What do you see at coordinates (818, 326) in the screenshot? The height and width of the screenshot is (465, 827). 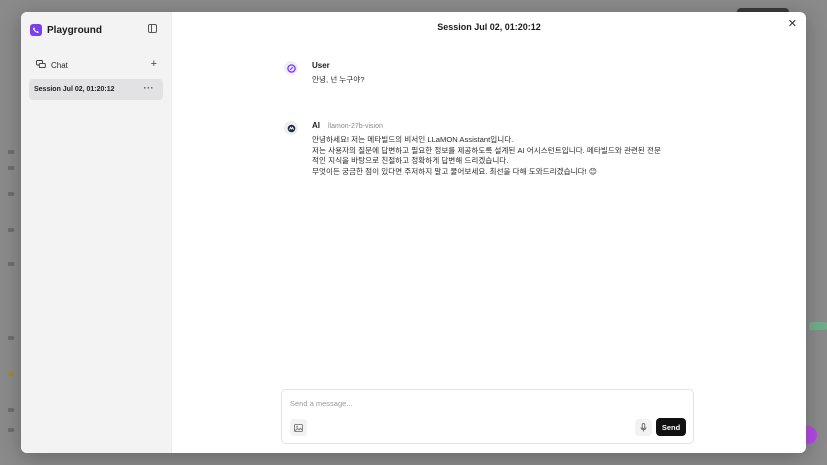 I see `background-indicator` at bounding box center [818, 326].